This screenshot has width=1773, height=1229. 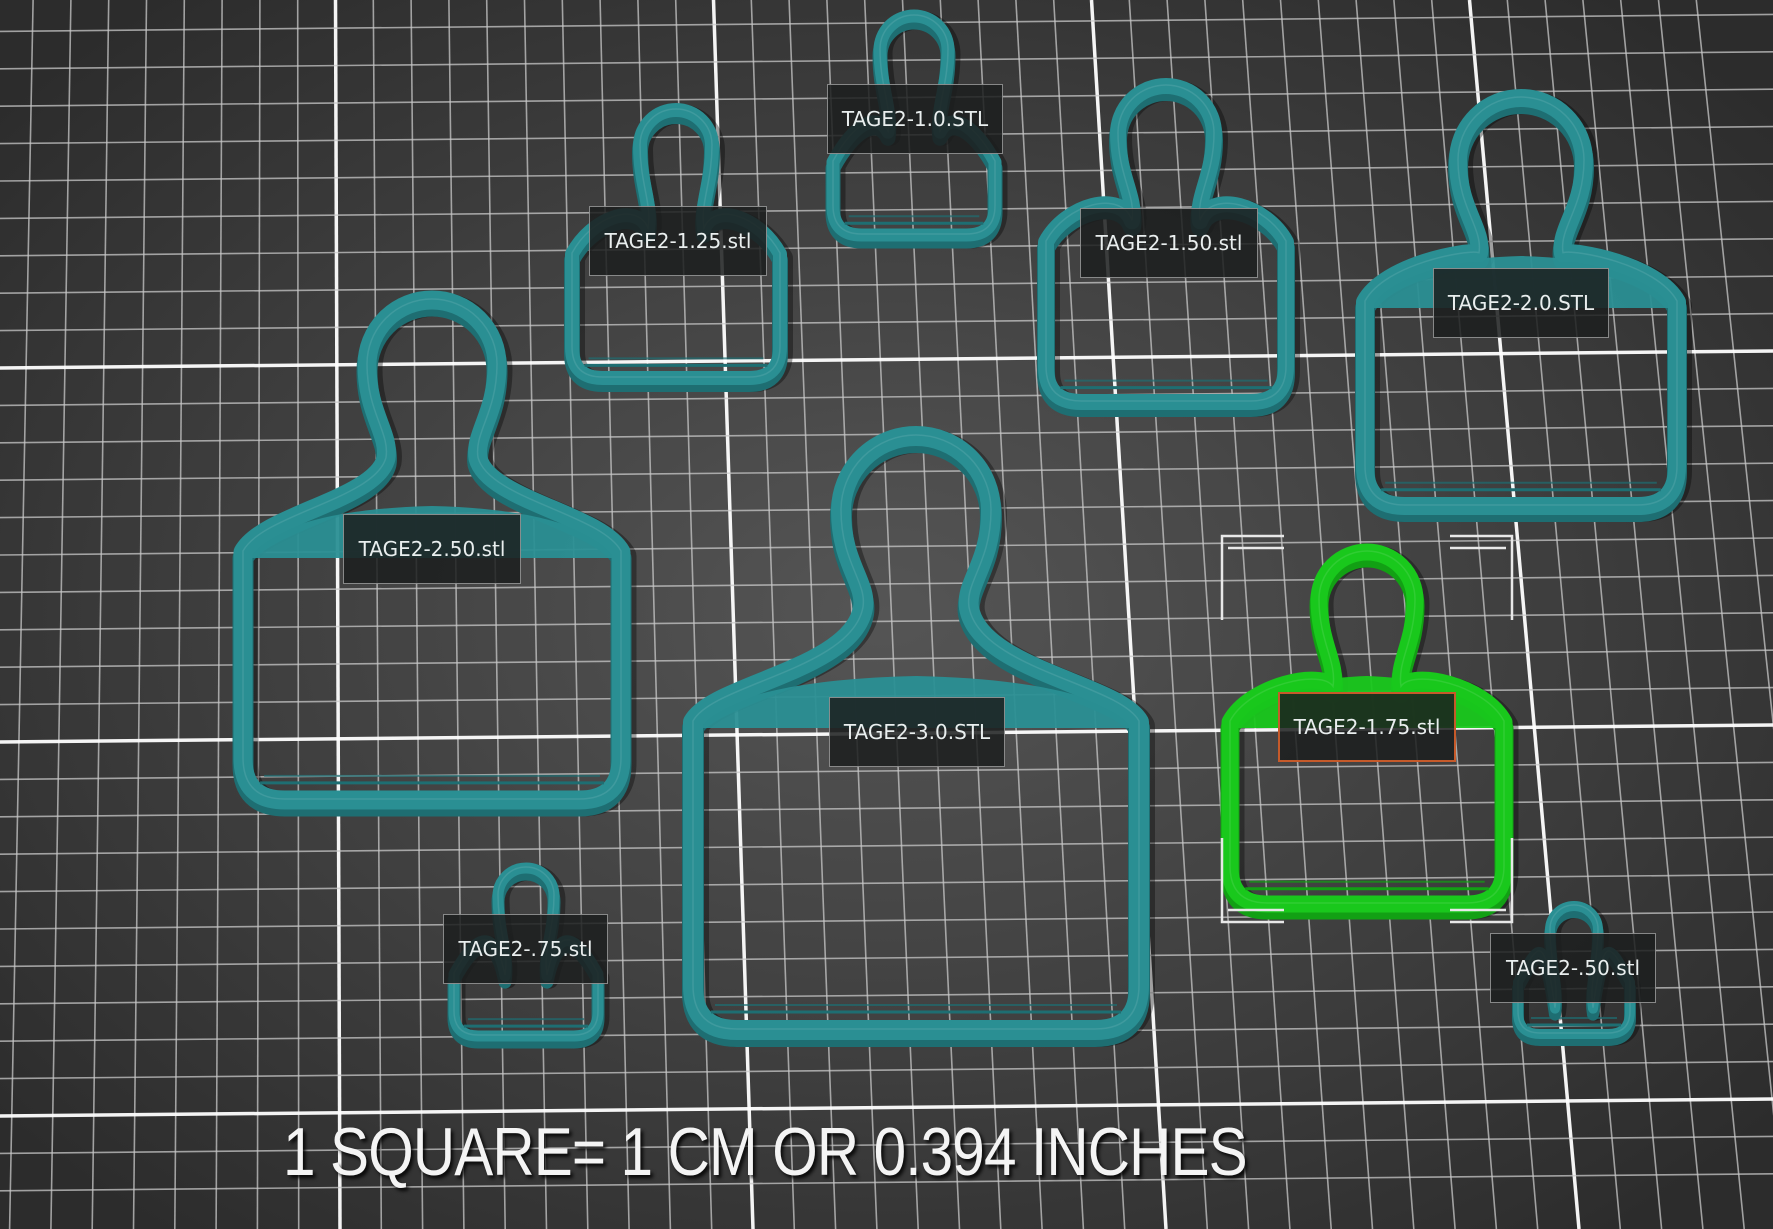 What do you see at coordinates (678, 241) in the screenshot?
I see `object-label-tage2-1.25: TAGE2-1.25.stl` at bounding box center [678, 241].